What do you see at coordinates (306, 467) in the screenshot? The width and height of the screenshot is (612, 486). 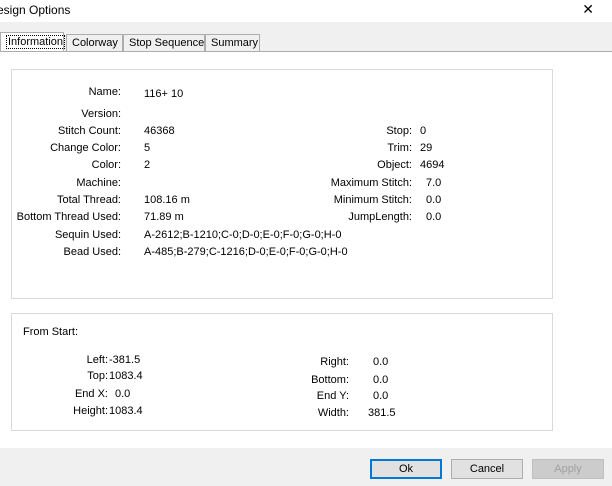 I see `button-bar: Ok Cancel Apply` at bounding box center [306, 467].